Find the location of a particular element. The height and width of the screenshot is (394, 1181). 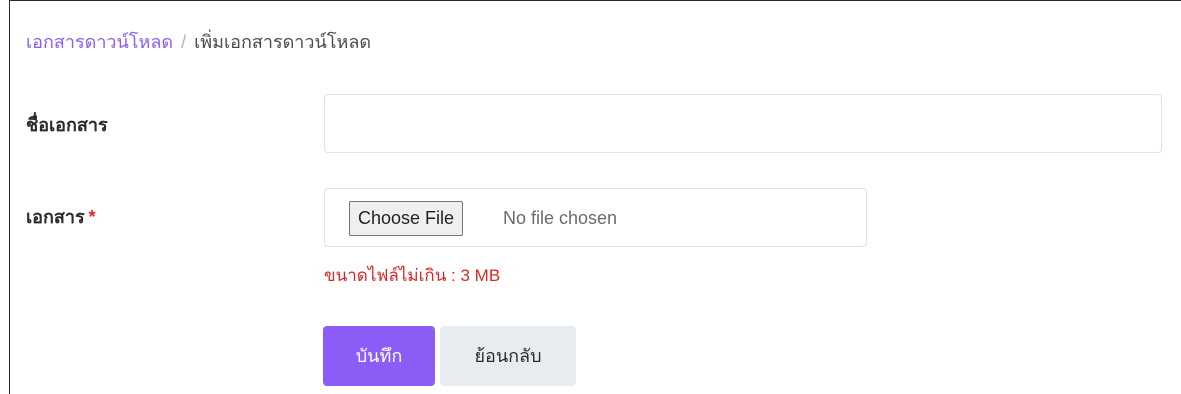

file-size-hint-label: ขนาดไฟล์ไม่เกิน is located at coordinates (385, 275).